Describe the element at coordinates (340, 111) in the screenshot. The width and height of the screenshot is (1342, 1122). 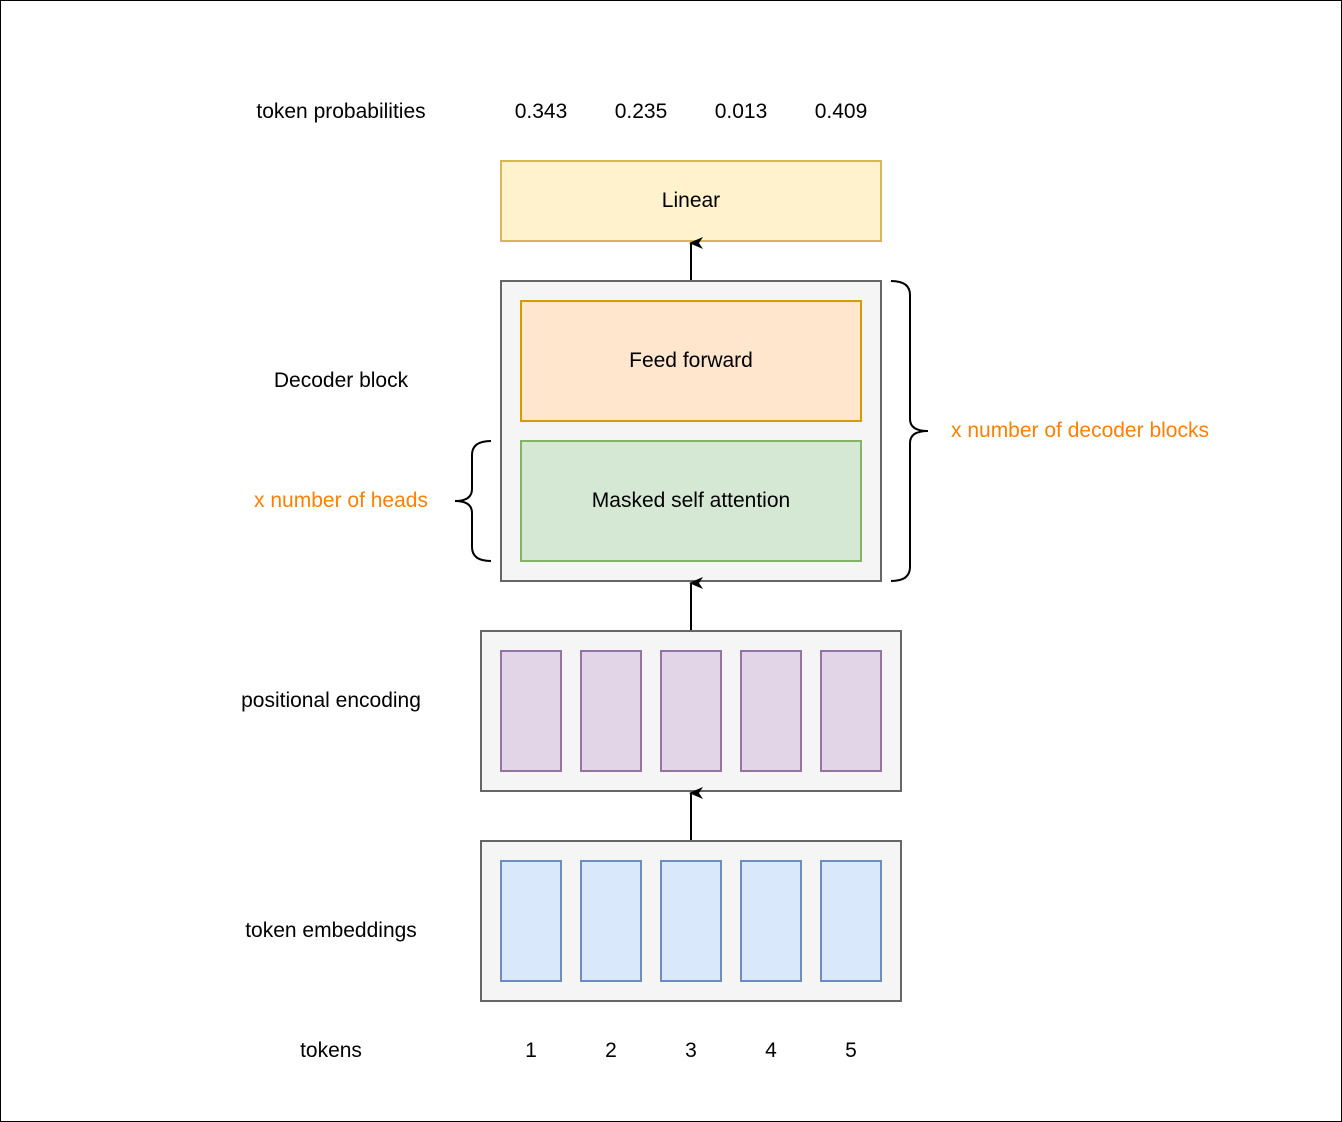
I see `token-probabilities-label: token probabilities` at that location.